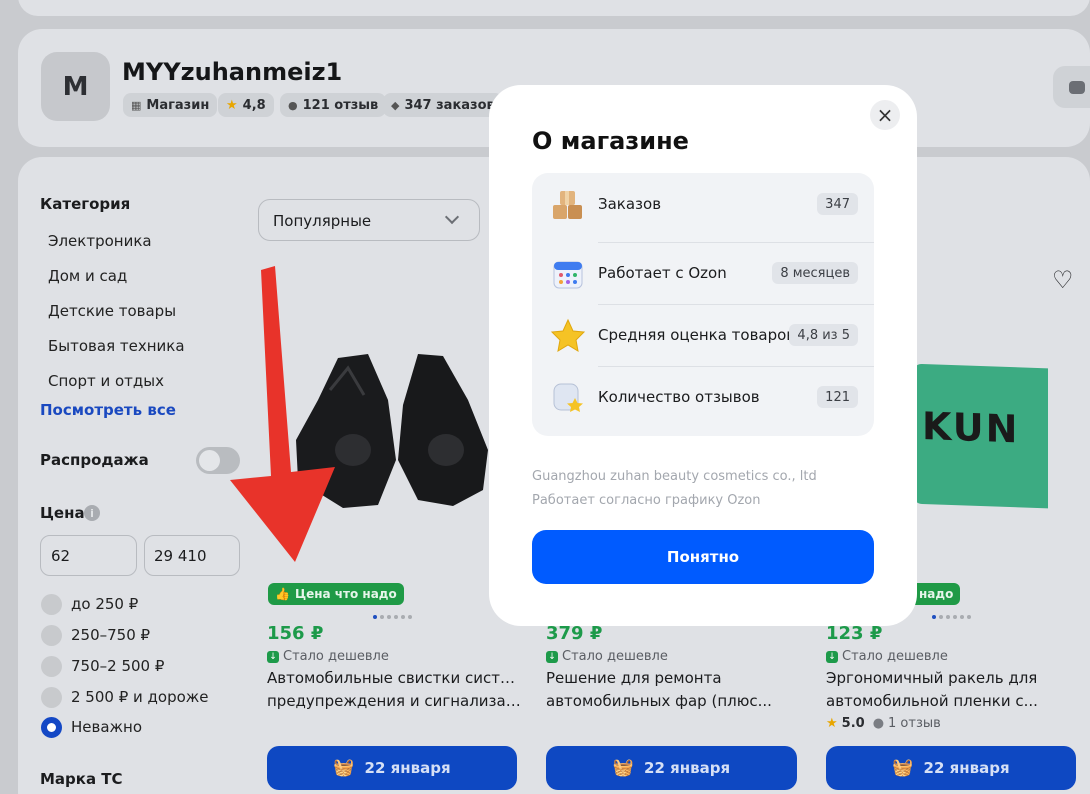 The image size is (1090, 794). I want to click on chip-reviews: ● 121 отзыв, so click(333, 105).